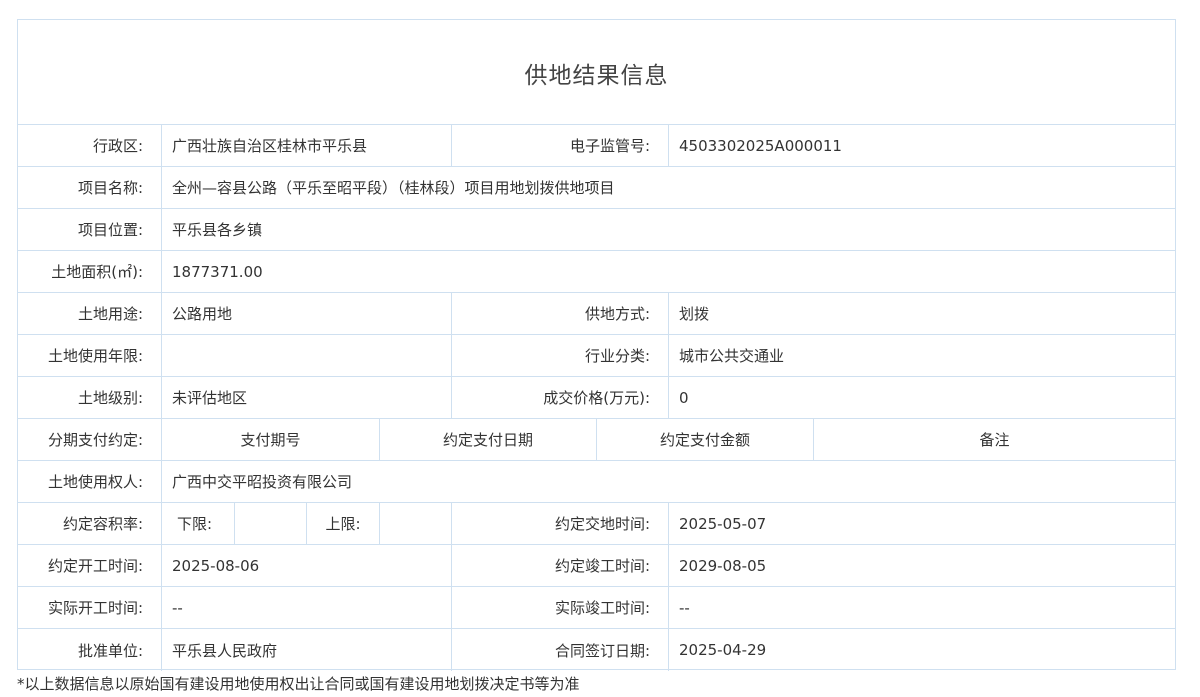  Describe the element at coordinates (90, 187) in the screenshot. I see `project-name-label: 项目名称:` at that location.